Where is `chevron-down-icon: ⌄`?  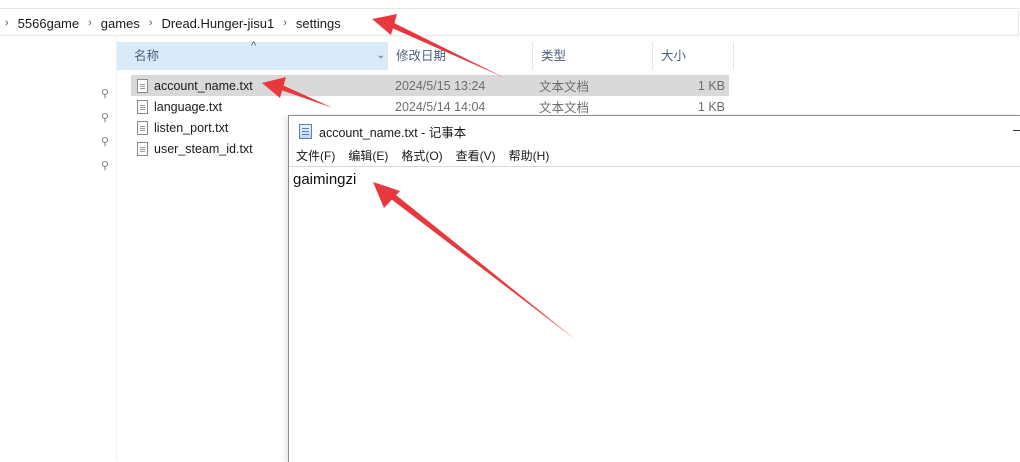
chevron-down-icon: ⌄ is located at coordinates (381, 56).